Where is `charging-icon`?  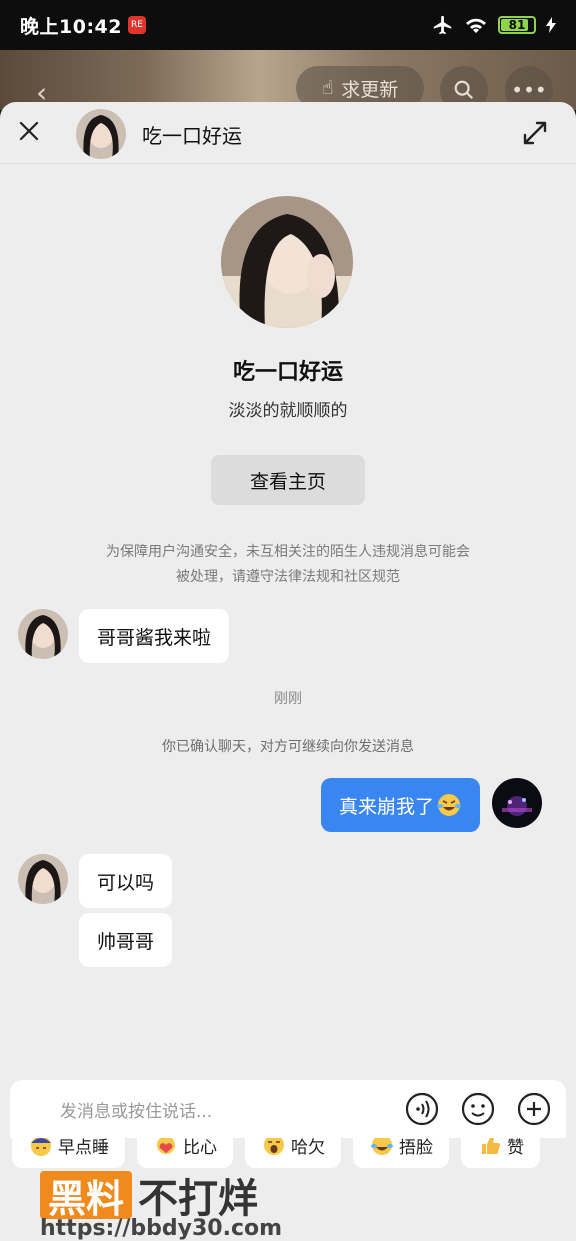
charging-icon is located at coordinates (551, 25).